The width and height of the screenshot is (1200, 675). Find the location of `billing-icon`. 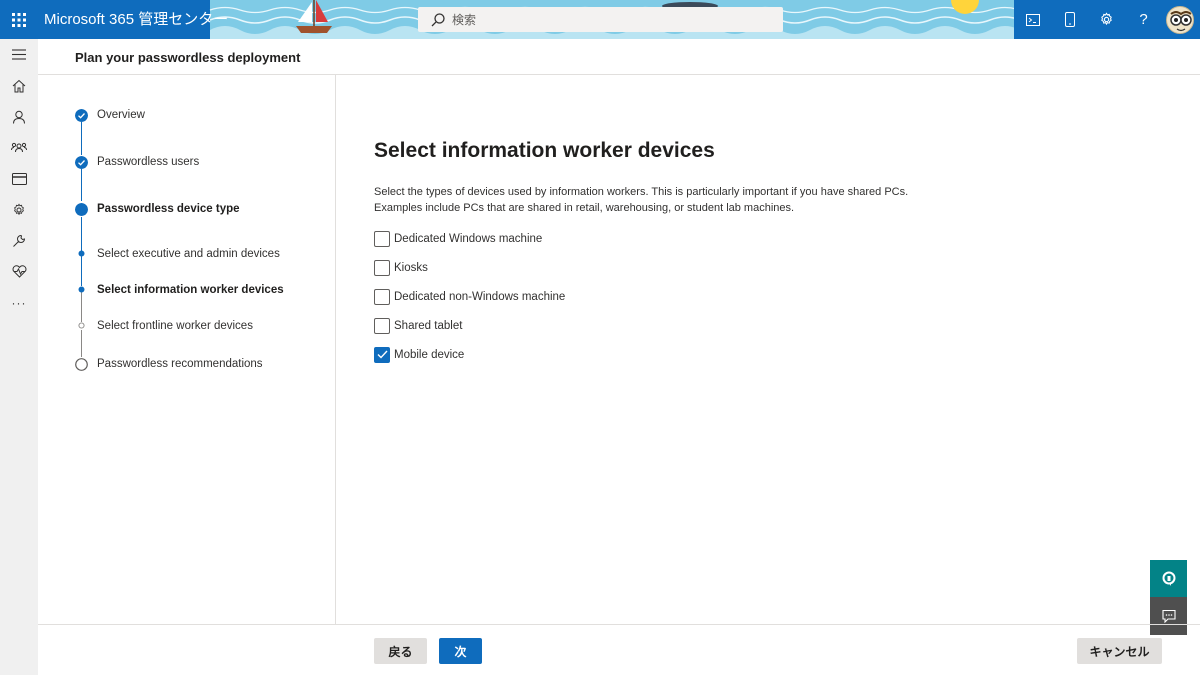

billing-icon is located at coordinates (19, 178).